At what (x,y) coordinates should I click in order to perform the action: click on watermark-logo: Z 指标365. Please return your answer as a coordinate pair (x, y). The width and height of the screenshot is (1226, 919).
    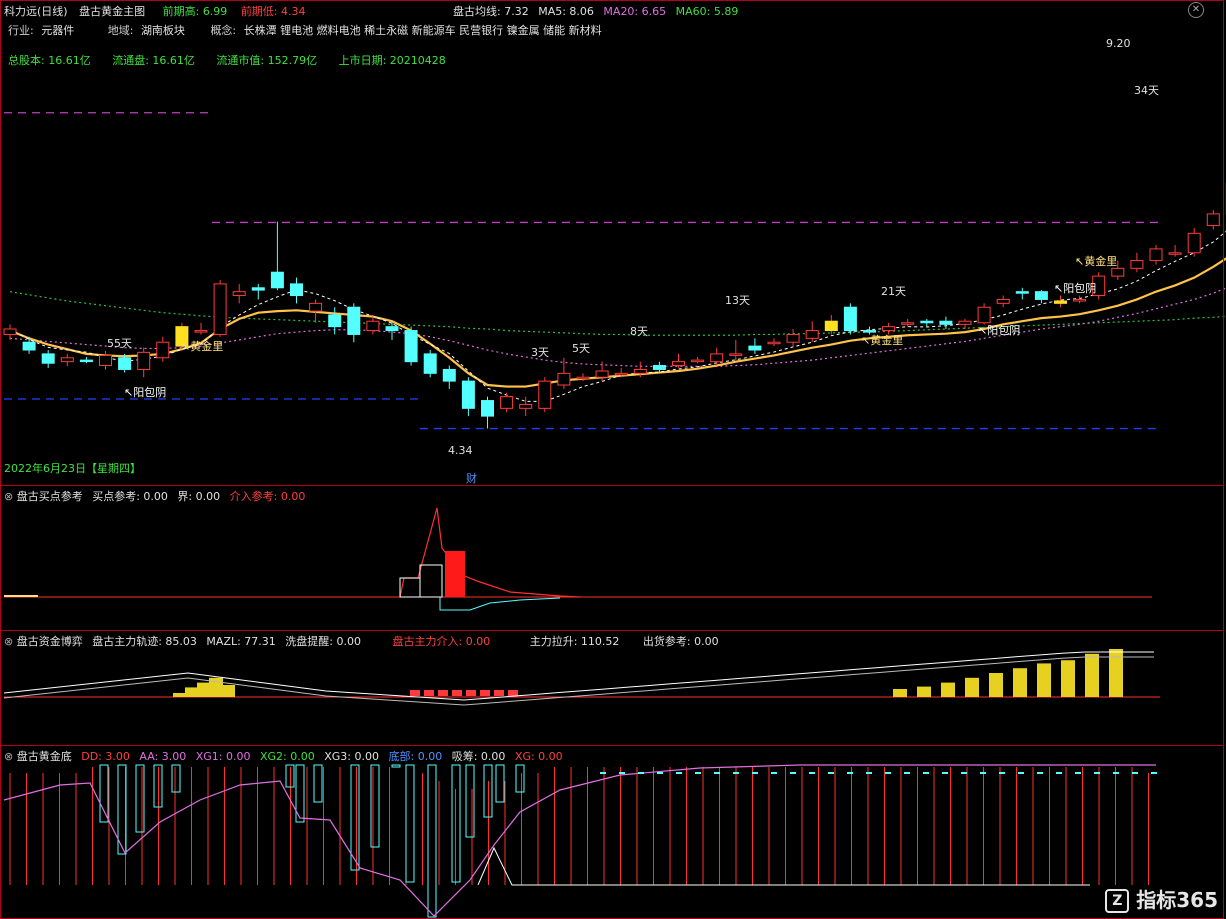
    Looking at the image, I should click on (1161, 898).